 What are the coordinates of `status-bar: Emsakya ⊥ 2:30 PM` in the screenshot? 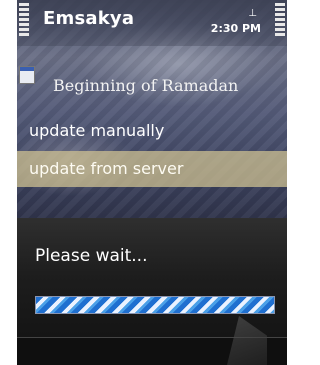 It's located at (152, 23).